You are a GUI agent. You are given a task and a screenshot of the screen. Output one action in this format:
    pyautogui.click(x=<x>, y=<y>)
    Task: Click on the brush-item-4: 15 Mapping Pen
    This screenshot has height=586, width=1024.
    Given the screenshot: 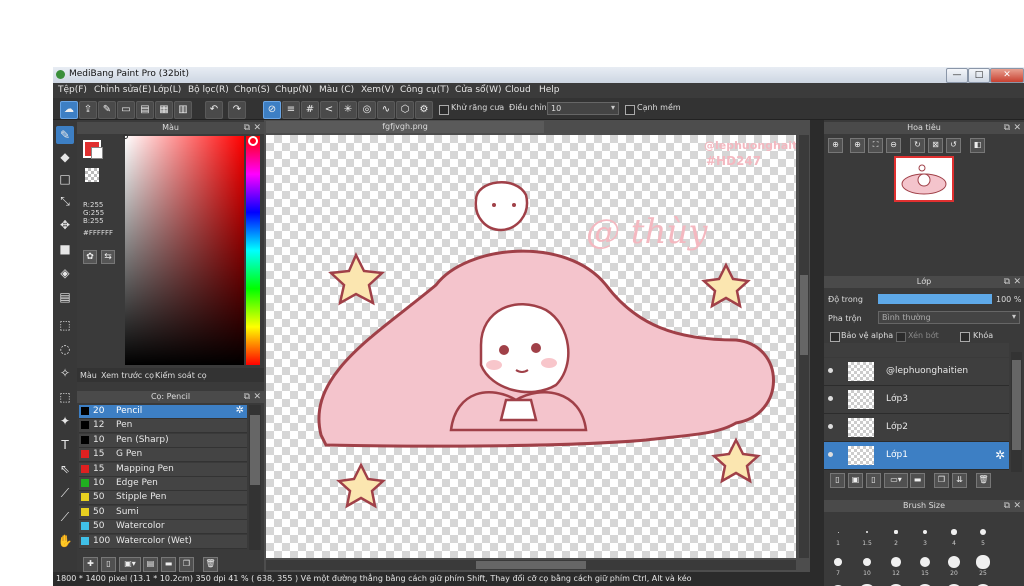 What is the action you would take?
    pyautogui.click(x=163, y=469)
    